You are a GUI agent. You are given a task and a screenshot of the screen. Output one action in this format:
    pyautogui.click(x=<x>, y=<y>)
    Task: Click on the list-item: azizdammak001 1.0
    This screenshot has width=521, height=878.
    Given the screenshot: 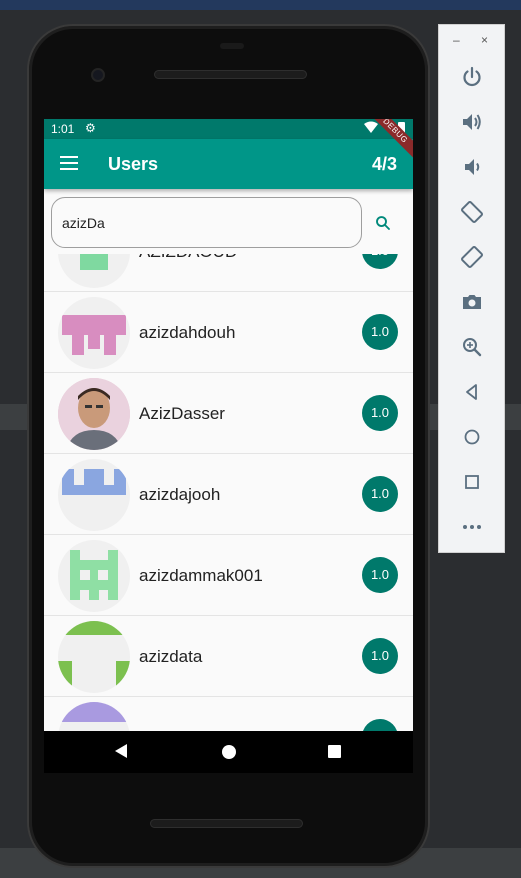 What is the action you would take?
    pyautogui.click(x=228, y=575)
    